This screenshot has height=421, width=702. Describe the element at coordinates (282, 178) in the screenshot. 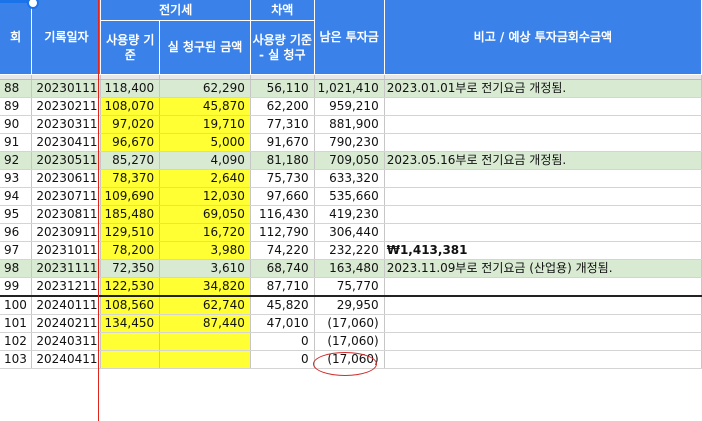

I see `cell-difference: 75,730` at that location.